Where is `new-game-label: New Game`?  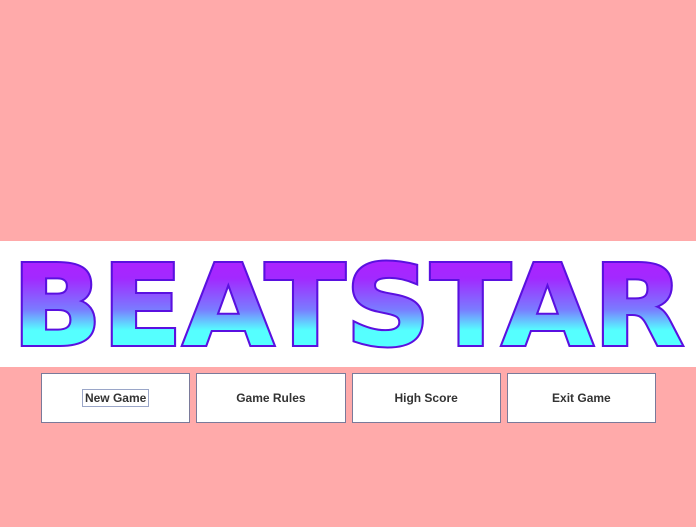 new-game-label: New Game is located at coordinates (115, 398).